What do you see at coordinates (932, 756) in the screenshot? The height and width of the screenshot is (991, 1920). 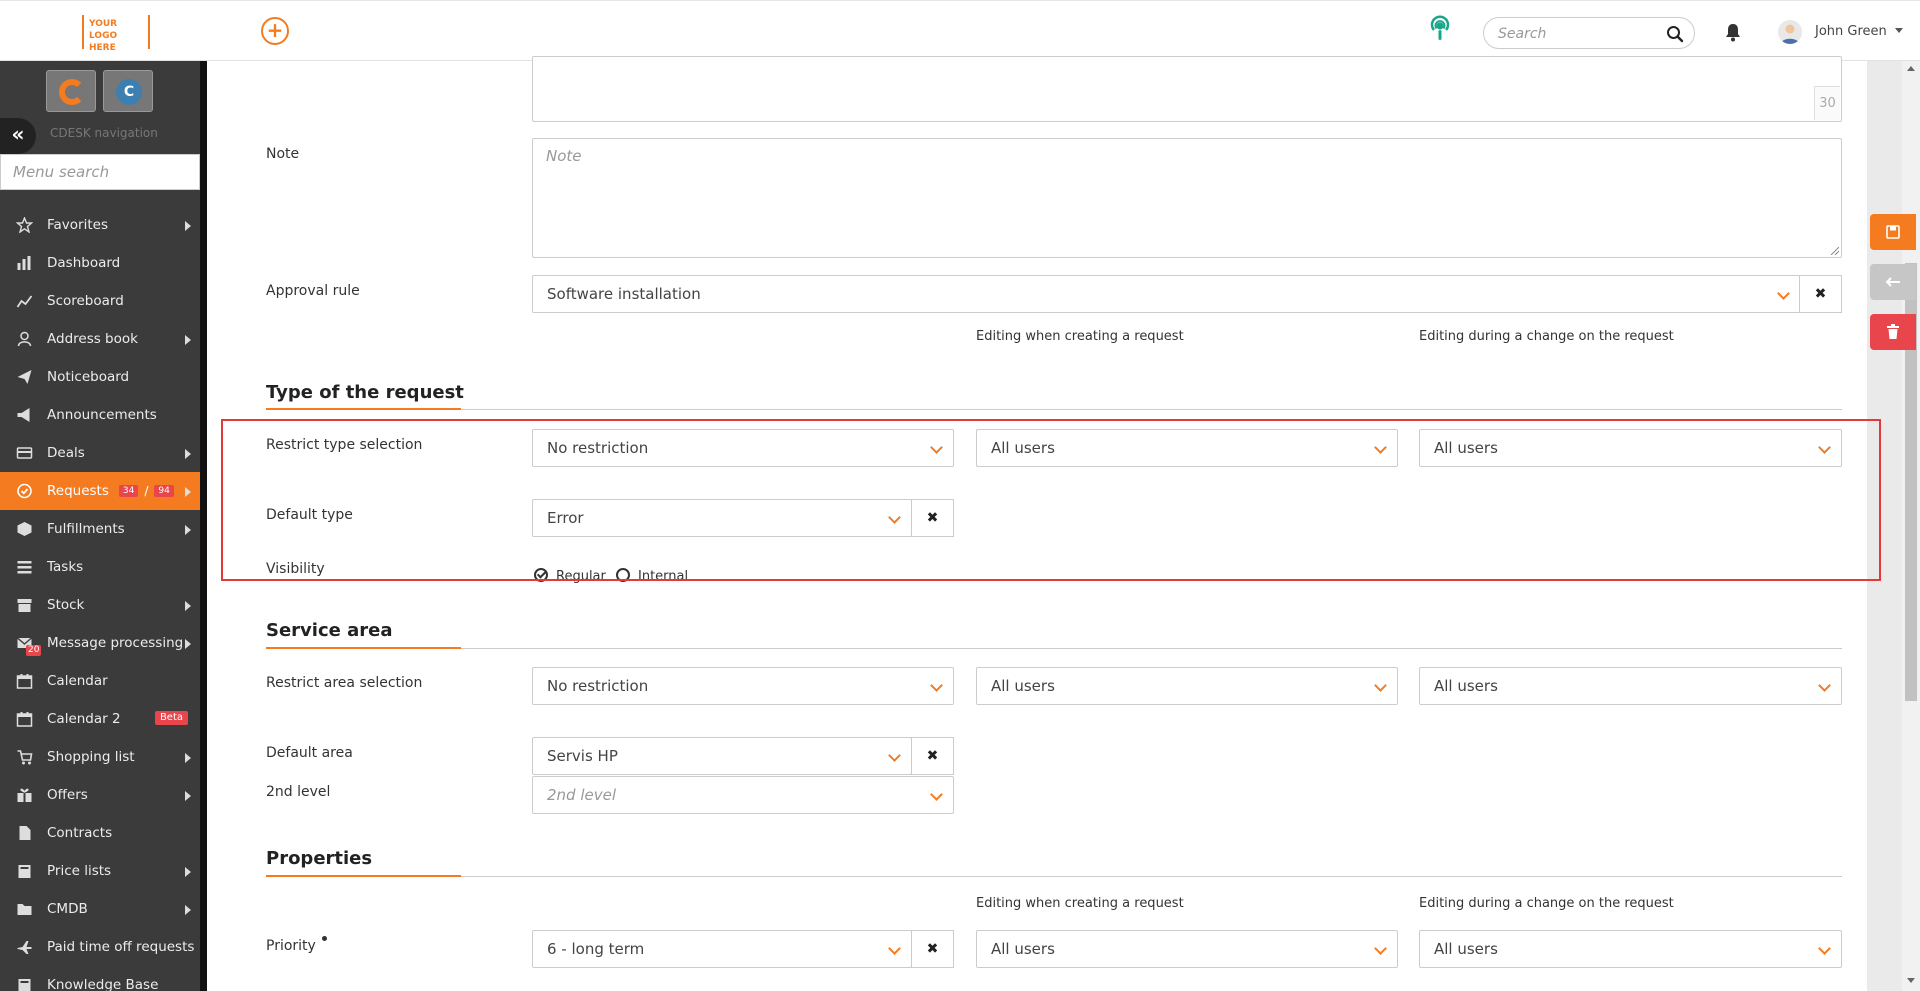 I see `default-area-clear-button: ✖` at bounding box center [932, 756].